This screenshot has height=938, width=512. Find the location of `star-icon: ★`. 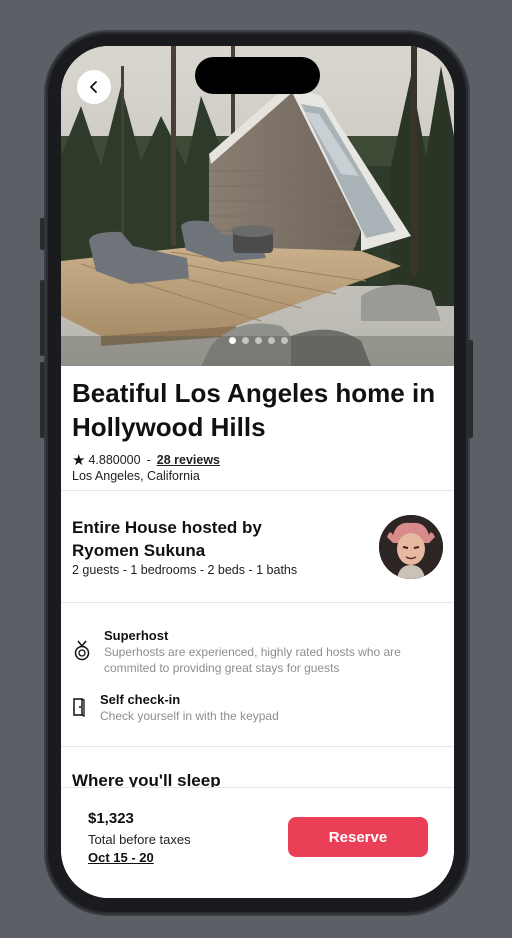

star-icon: ★ is located at coordinates (79, 460).